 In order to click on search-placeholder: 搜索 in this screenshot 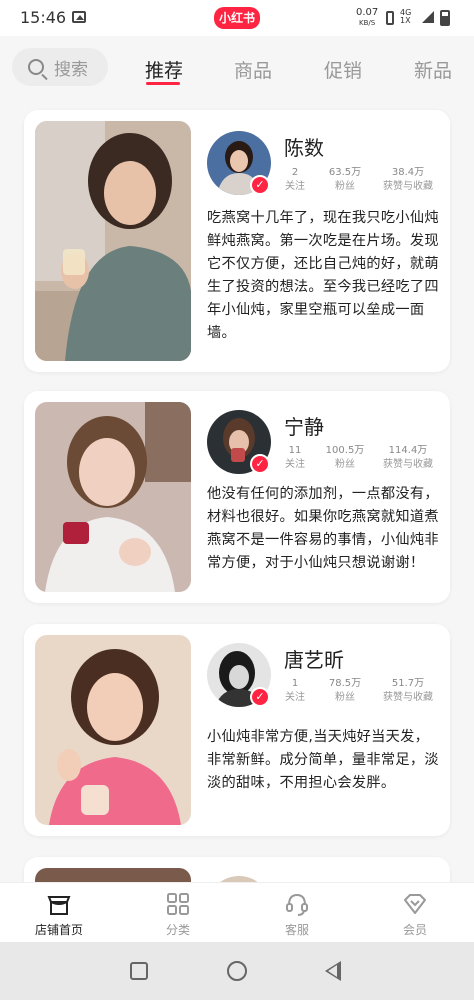, I will do `click(71, 69)`.